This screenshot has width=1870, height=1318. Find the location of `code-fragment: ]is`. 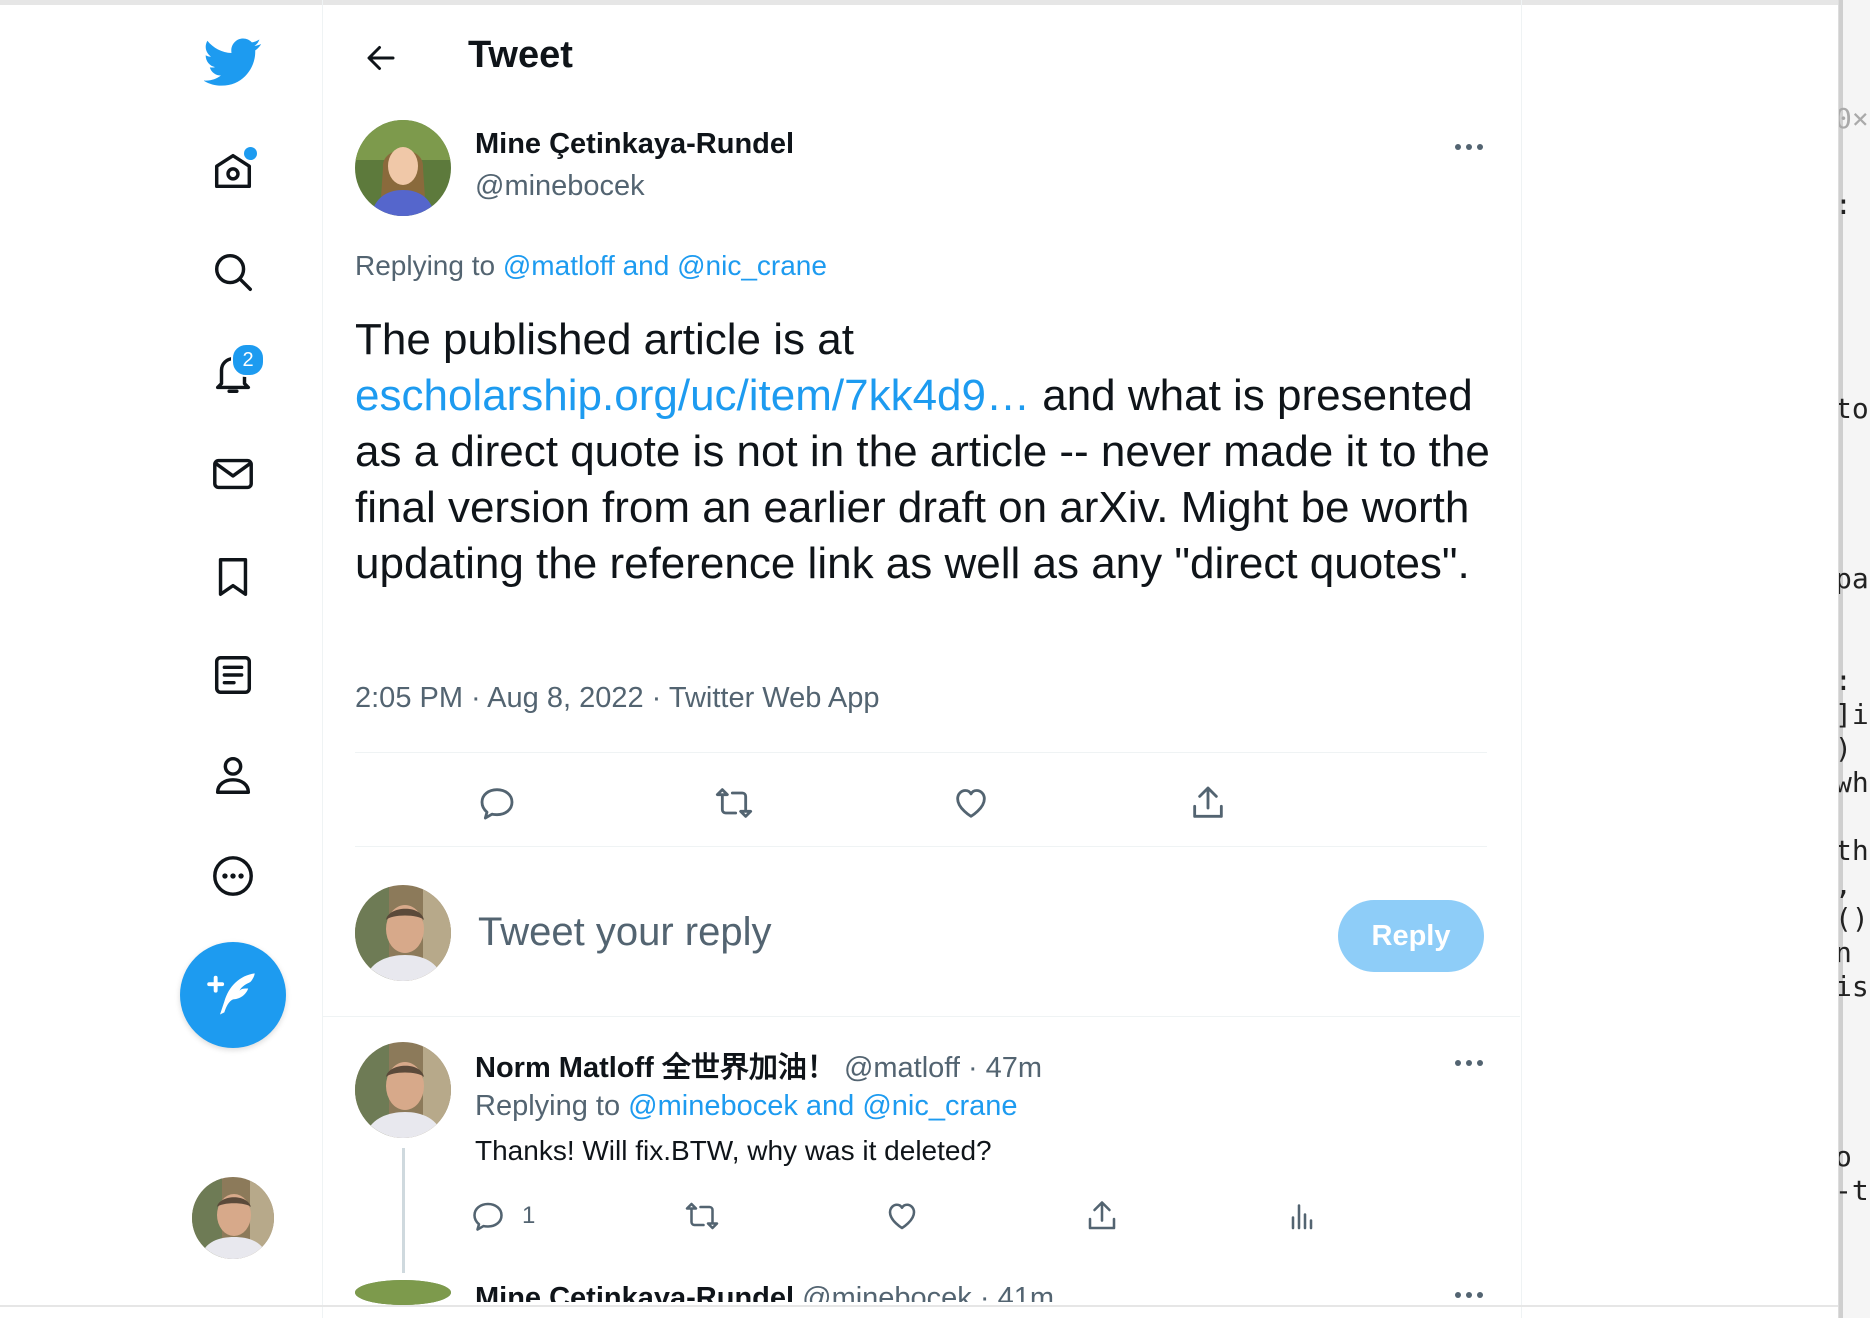

code-fragment: ]is is located at coordinates (1854, 714).